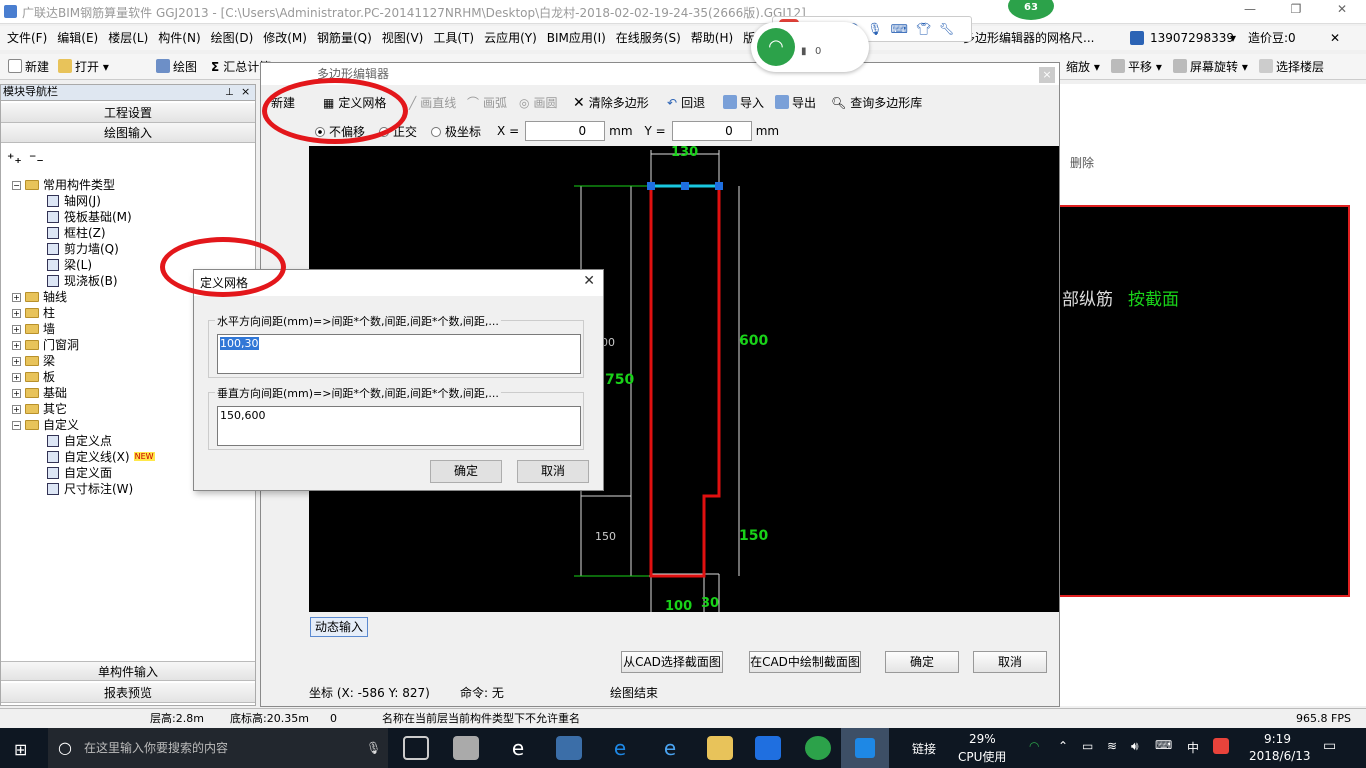  Describe the element at coordinates (1329, 746) in the screenshot. I see `notification-icon: ▭` at that location.